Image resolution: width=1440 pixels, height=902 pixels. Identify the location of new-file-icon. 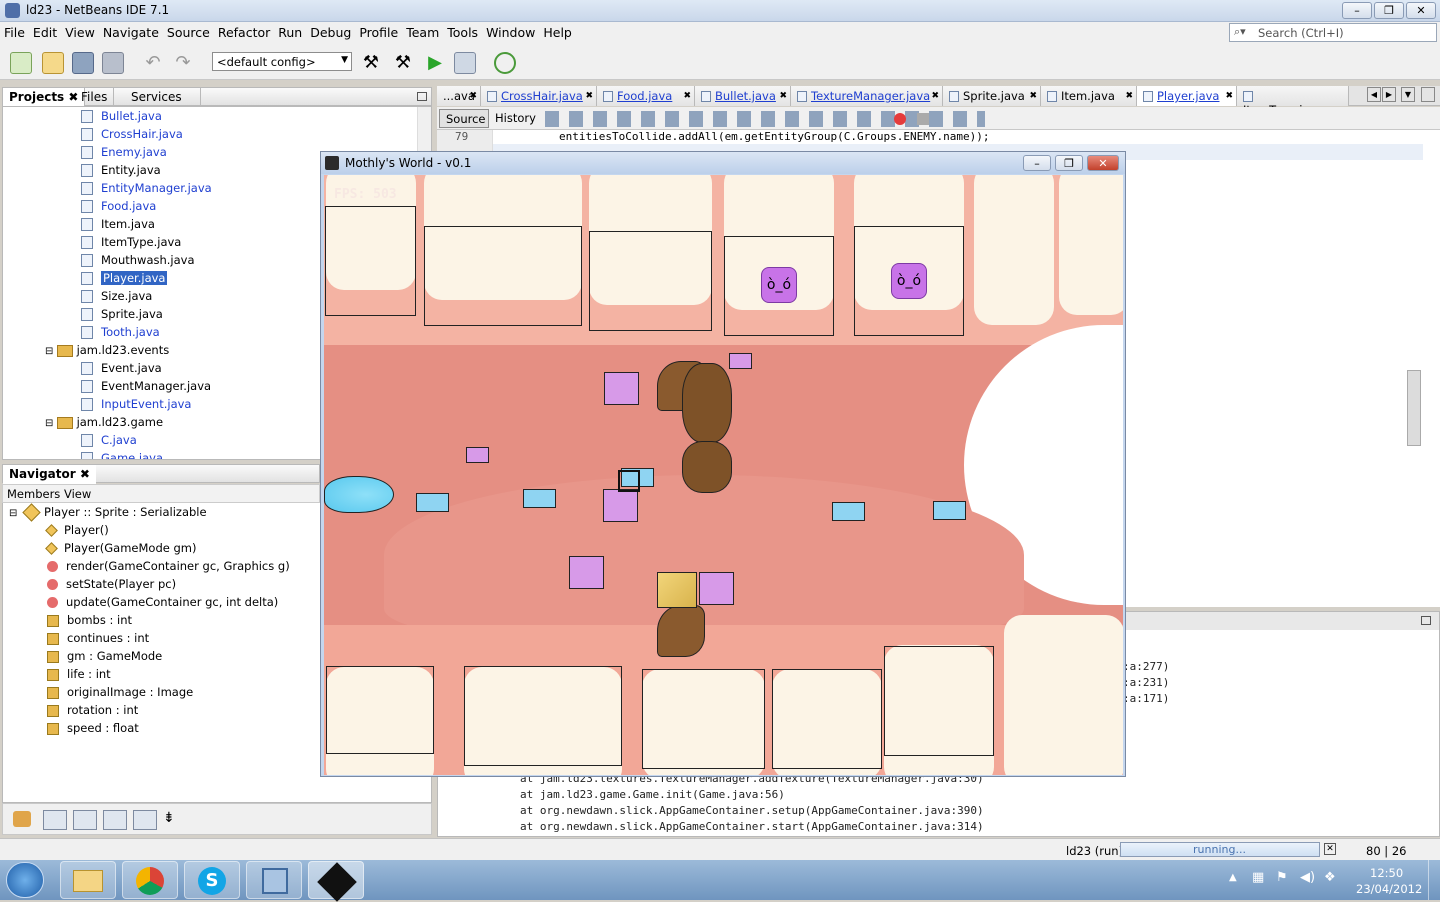
(21, 63).